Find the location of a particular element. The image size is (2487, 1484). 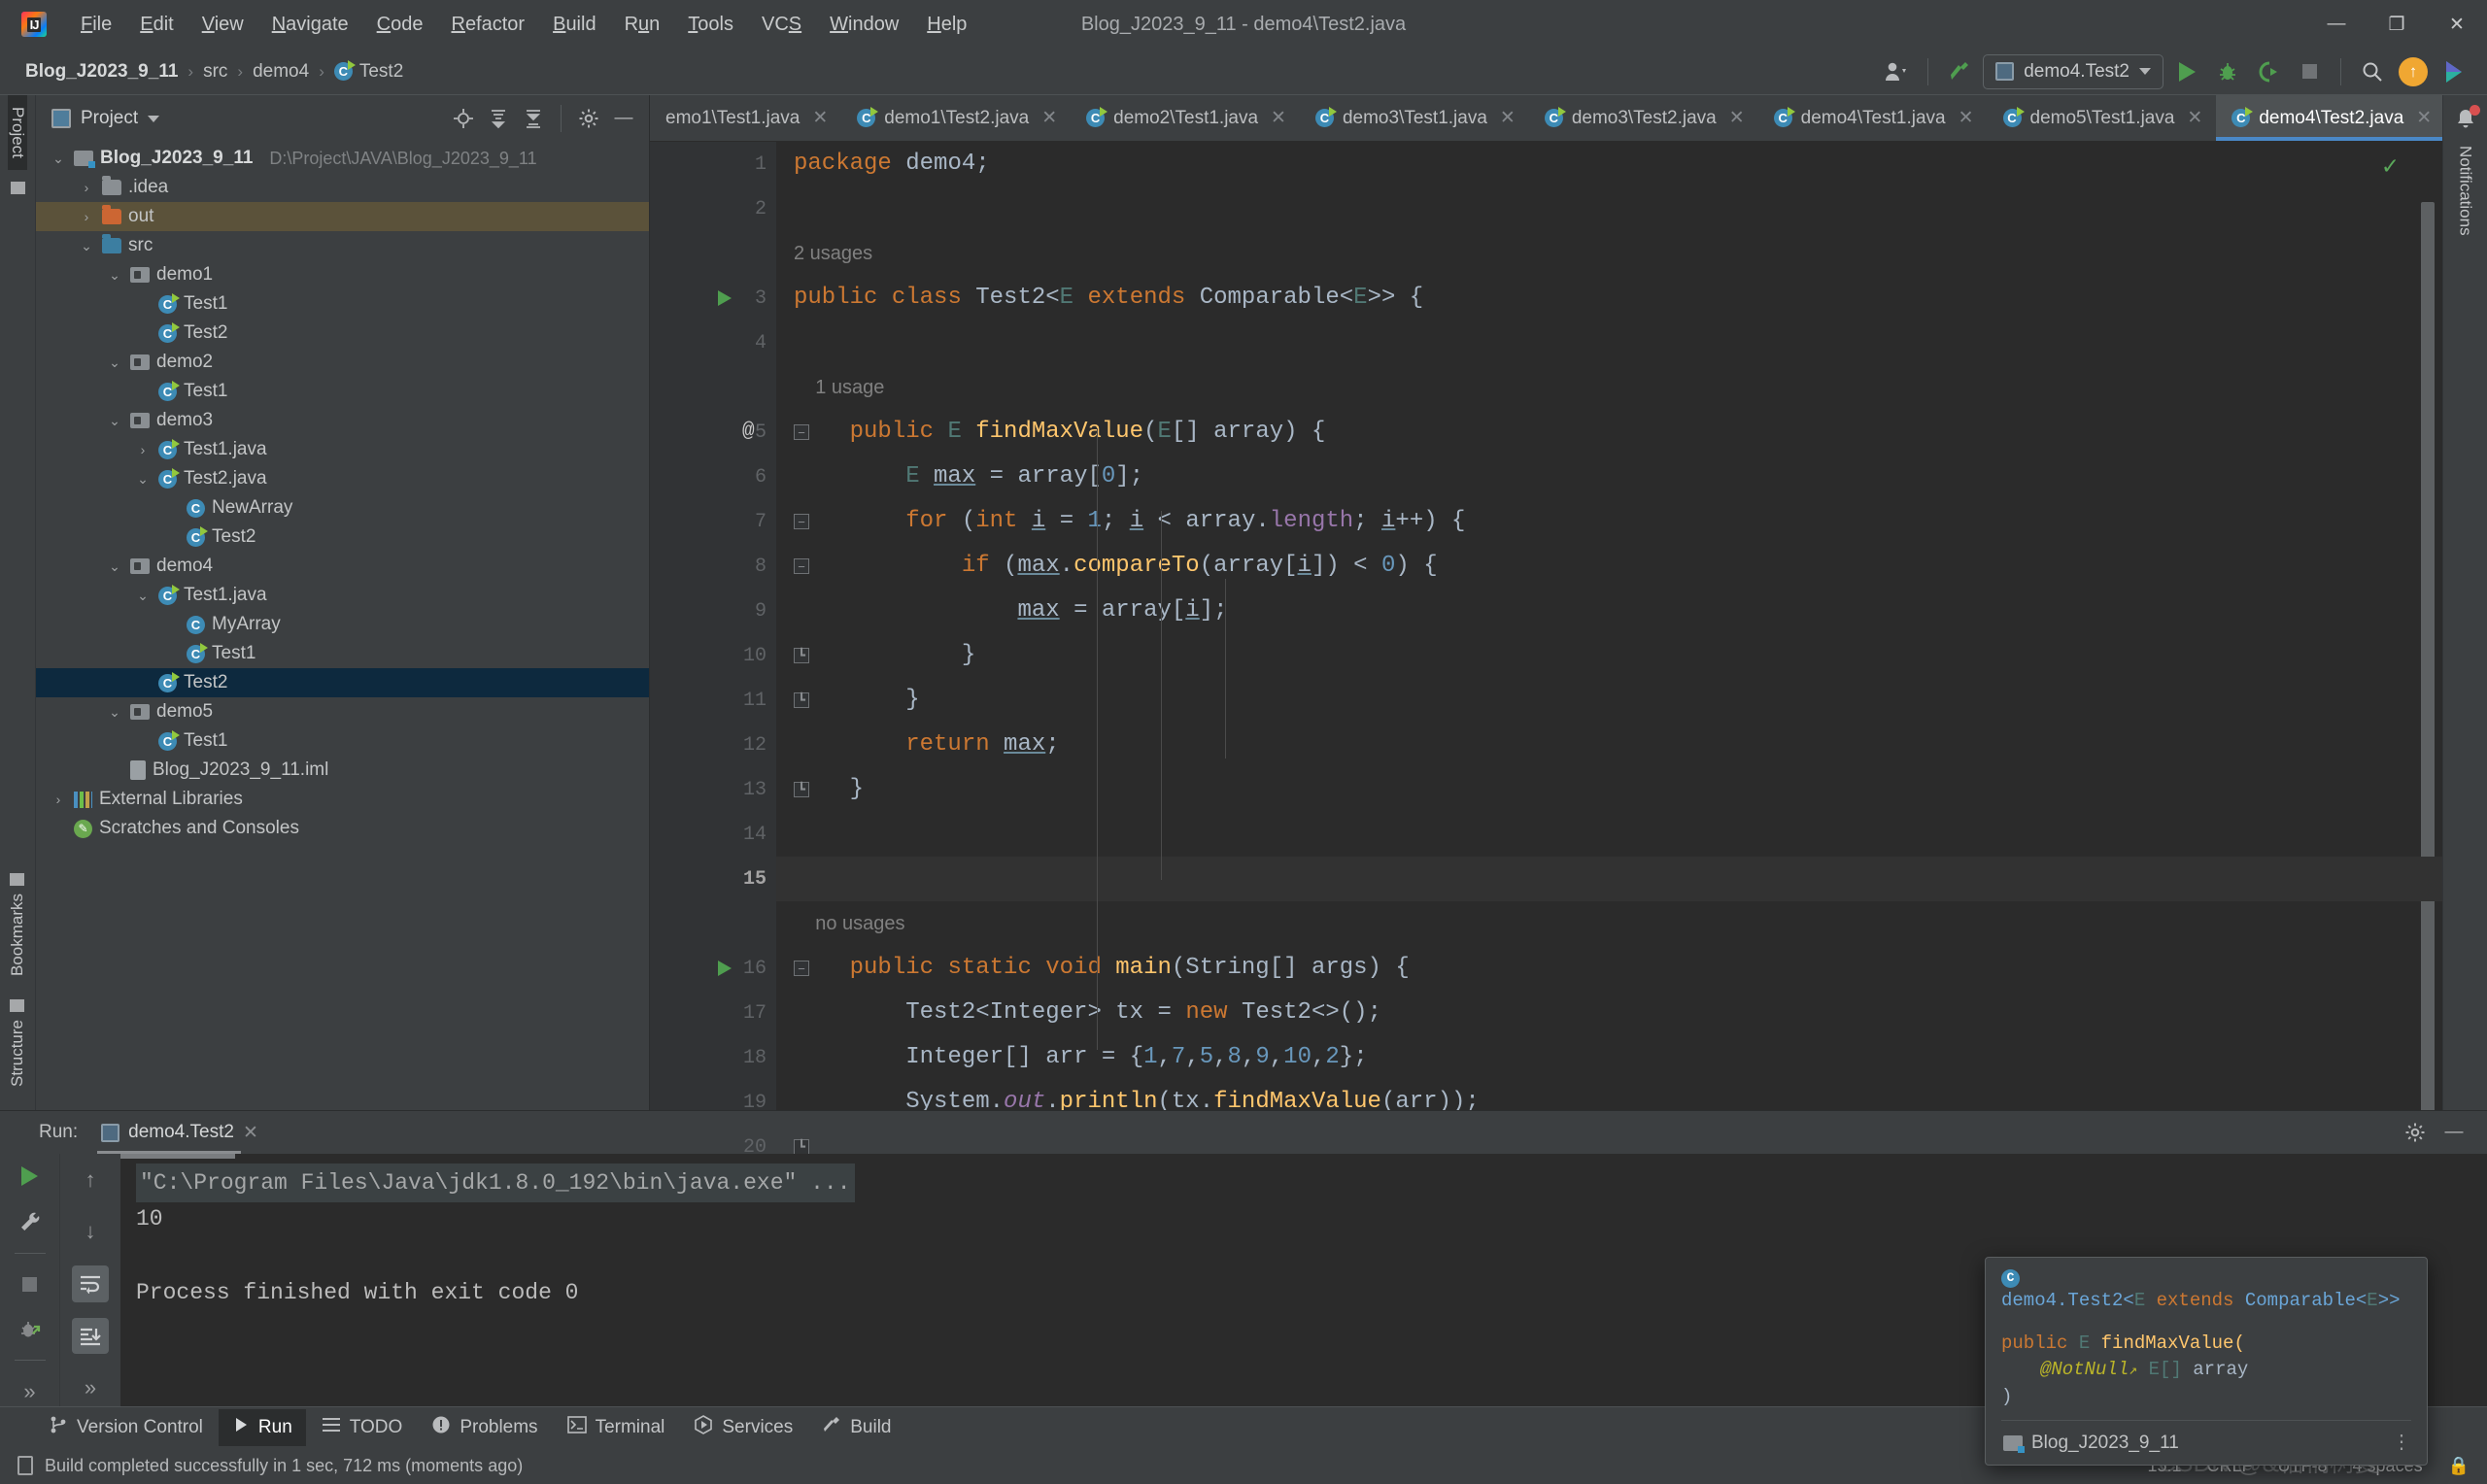

rerun-button is located at coordinates (30, 1177).